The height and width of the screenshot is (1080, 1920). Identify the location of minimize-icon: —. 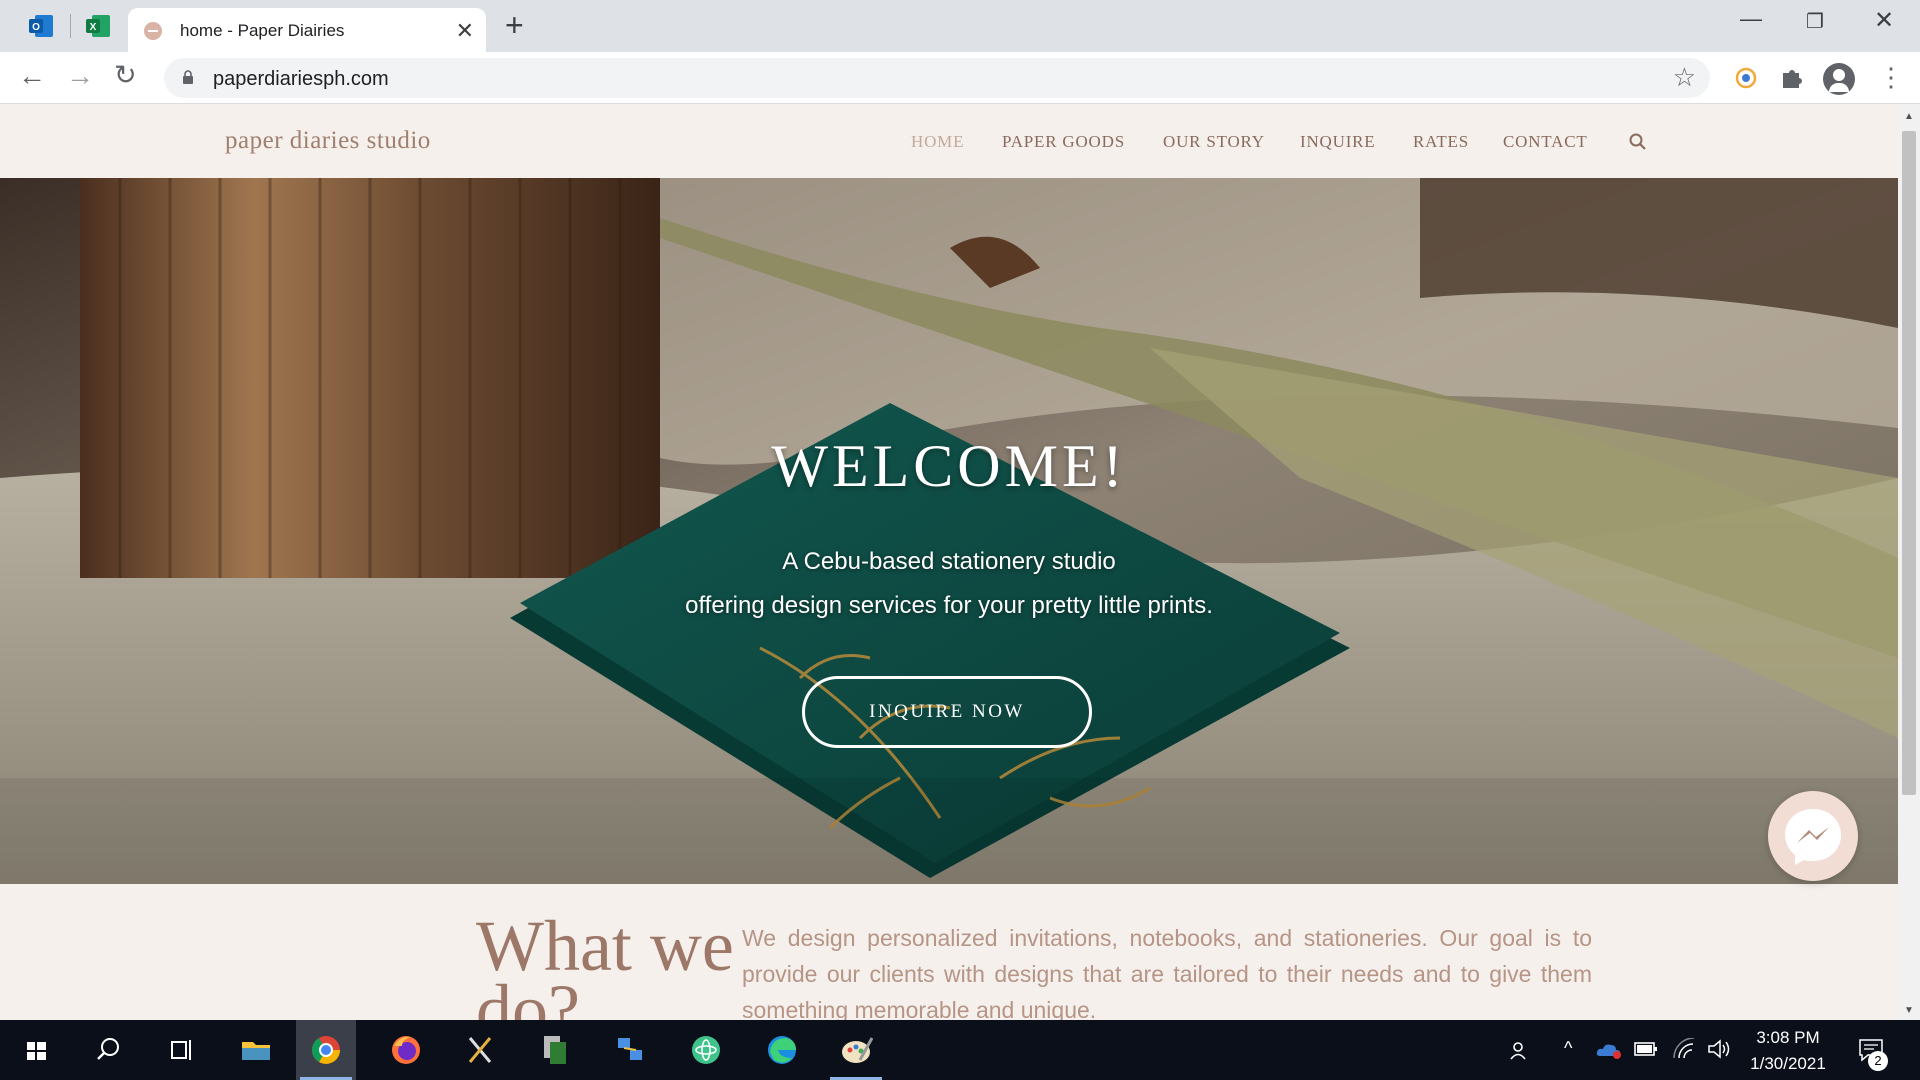
(1751, 19).